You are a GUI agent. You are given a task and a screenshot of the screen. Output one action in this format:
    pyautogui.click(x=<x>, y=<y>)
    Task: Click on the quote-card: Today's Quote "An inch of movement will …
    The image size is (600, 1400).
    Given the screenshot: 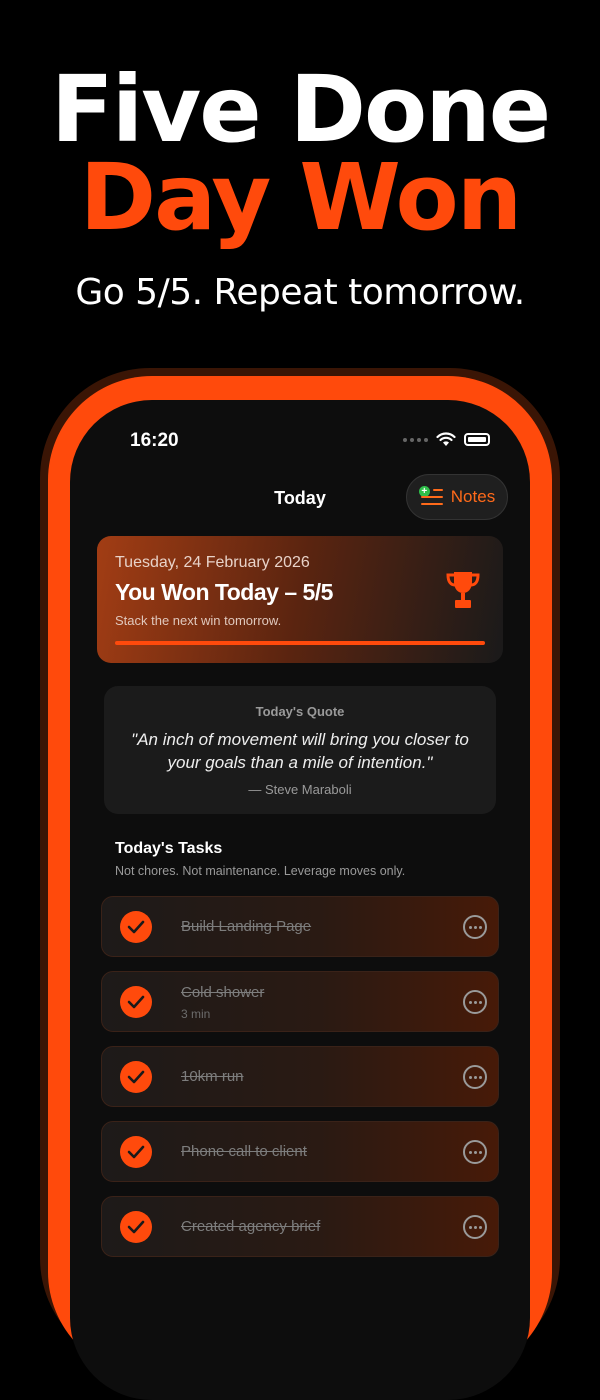 What is the action you would take?
    pyautogui.click(x=300, y=750)
    